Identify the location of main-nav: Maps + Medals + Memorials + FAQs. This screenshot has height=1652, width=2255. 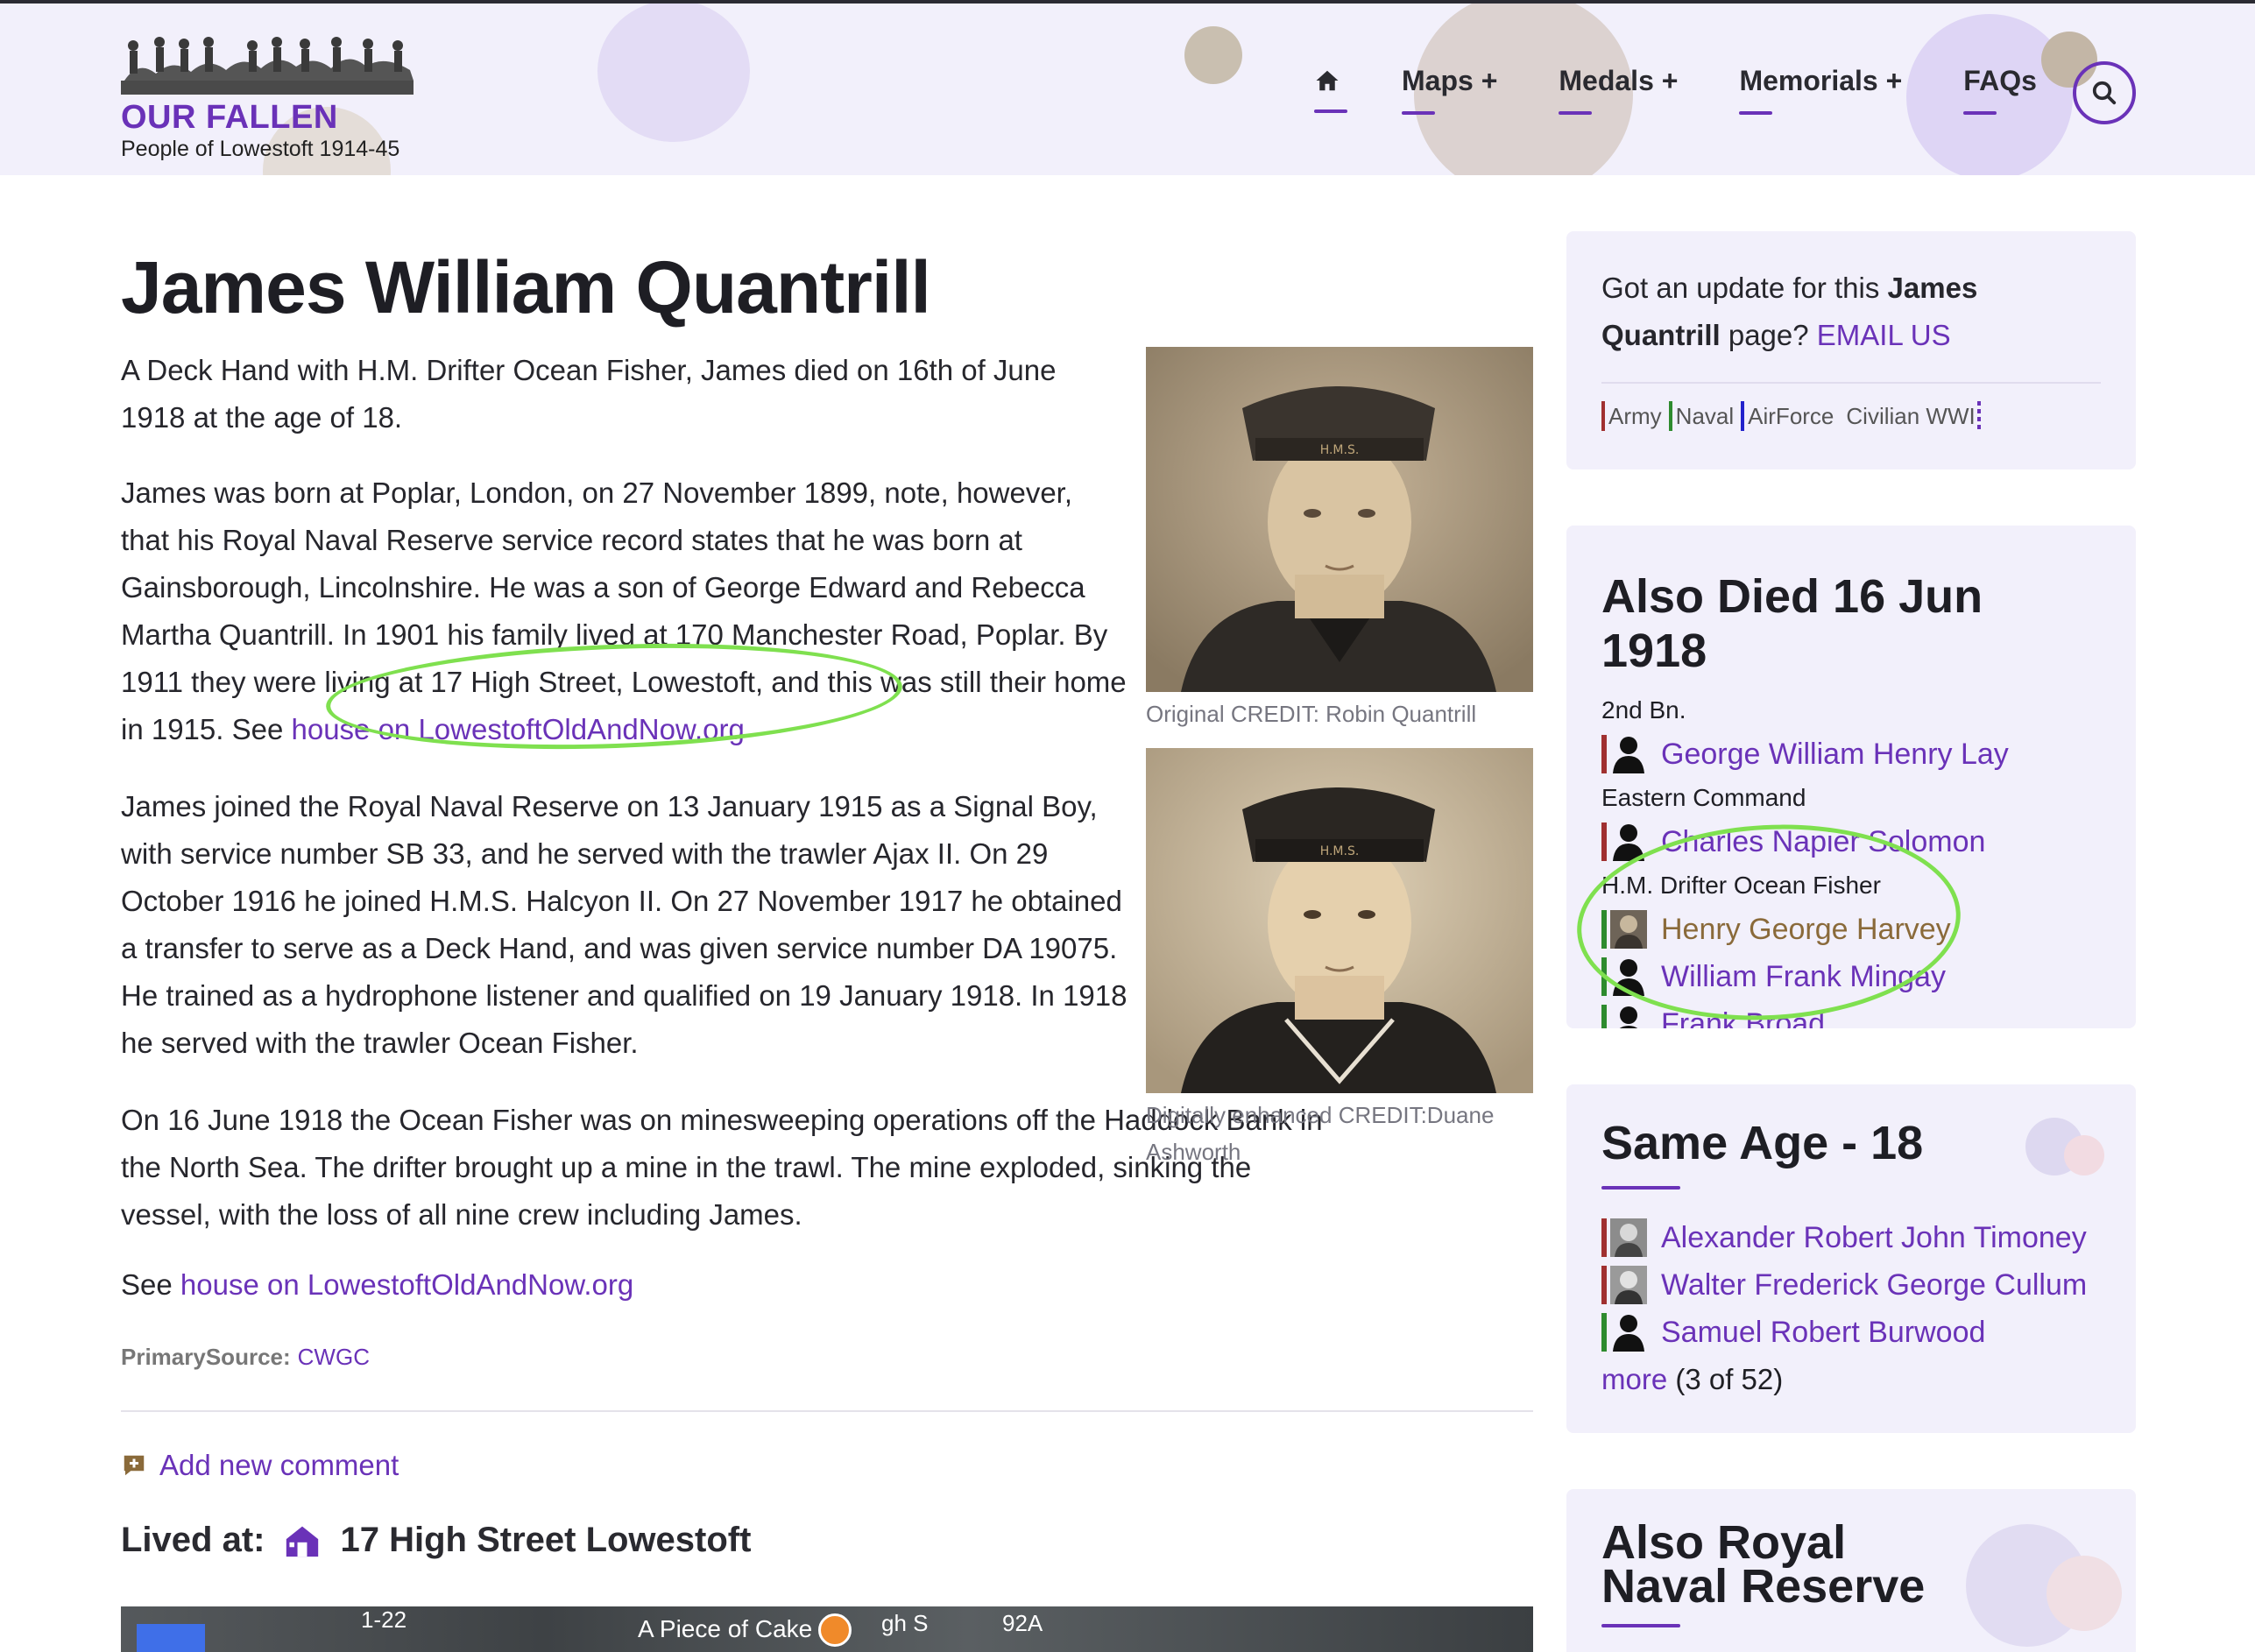
(1706, 90).